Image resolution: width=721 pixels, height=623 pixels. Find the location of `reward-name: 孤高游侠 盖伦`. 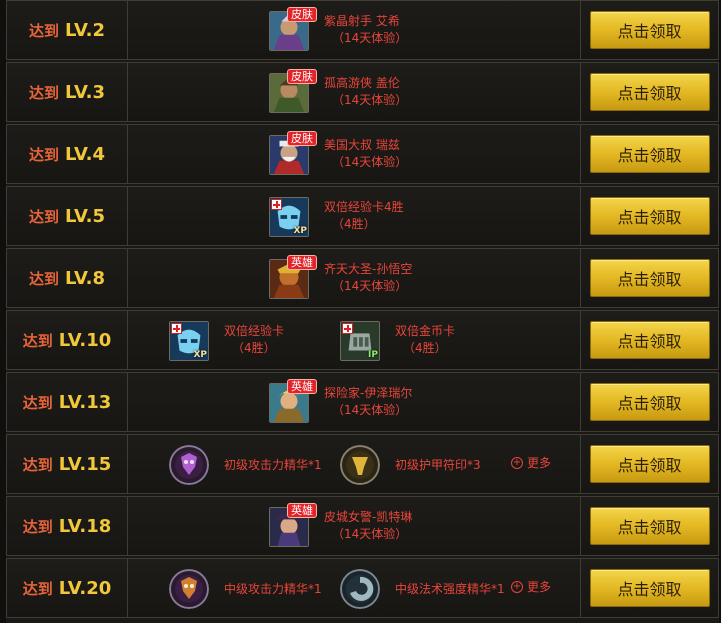

reward-name: 孤高游侠 盖伦 is located at coordinates (362, 83).